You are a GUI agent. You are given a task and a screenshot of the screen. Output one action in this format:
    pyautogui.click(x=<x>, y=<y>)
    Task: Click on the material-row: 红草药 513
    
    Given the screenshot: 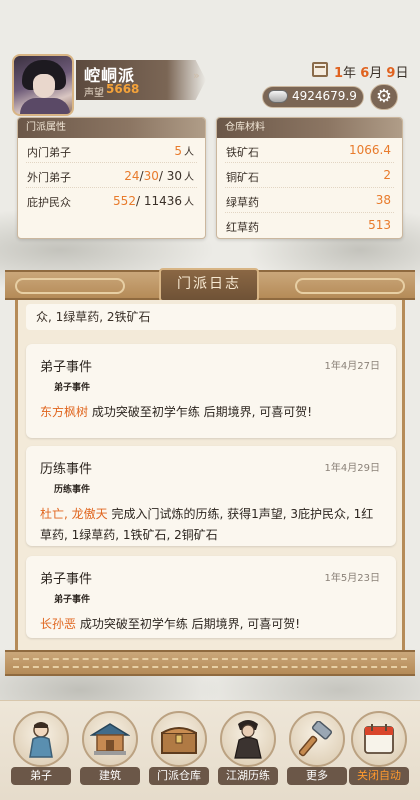 What is the action you would take?
    pyautogui.click(x=308, y=226)
    